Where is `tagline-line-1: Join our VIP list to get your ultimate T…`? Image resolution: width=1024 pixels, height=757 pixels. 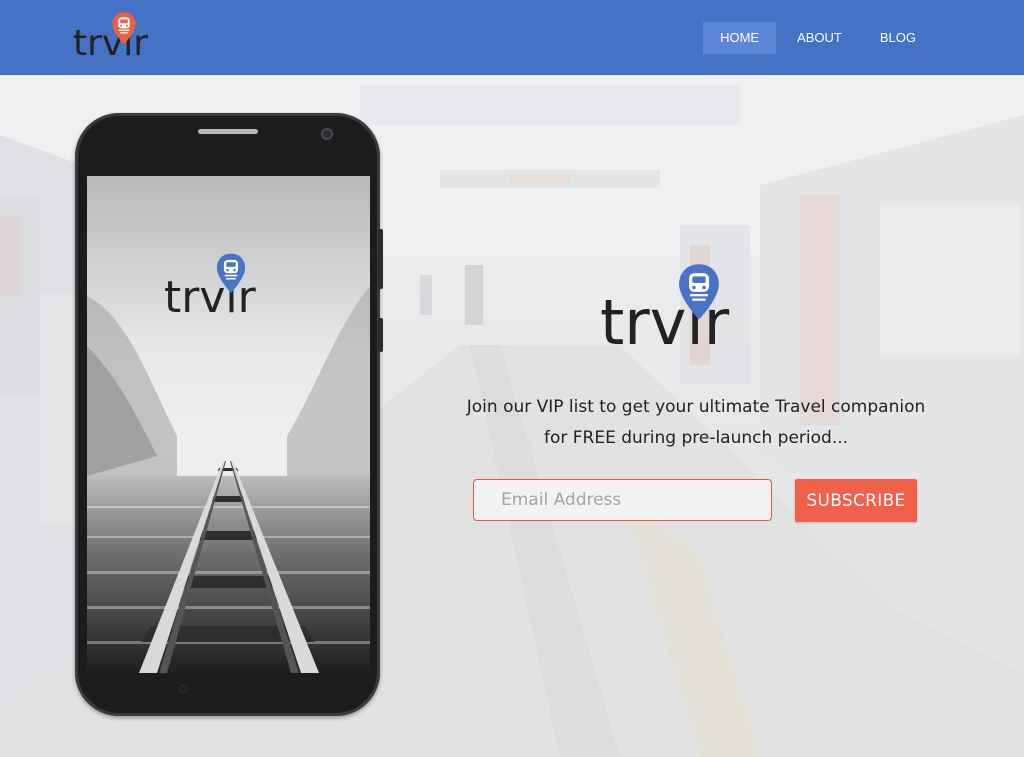 tagline-line-1: Join our VIP list to get your ultimate T… is located at coordinates (696, 407).